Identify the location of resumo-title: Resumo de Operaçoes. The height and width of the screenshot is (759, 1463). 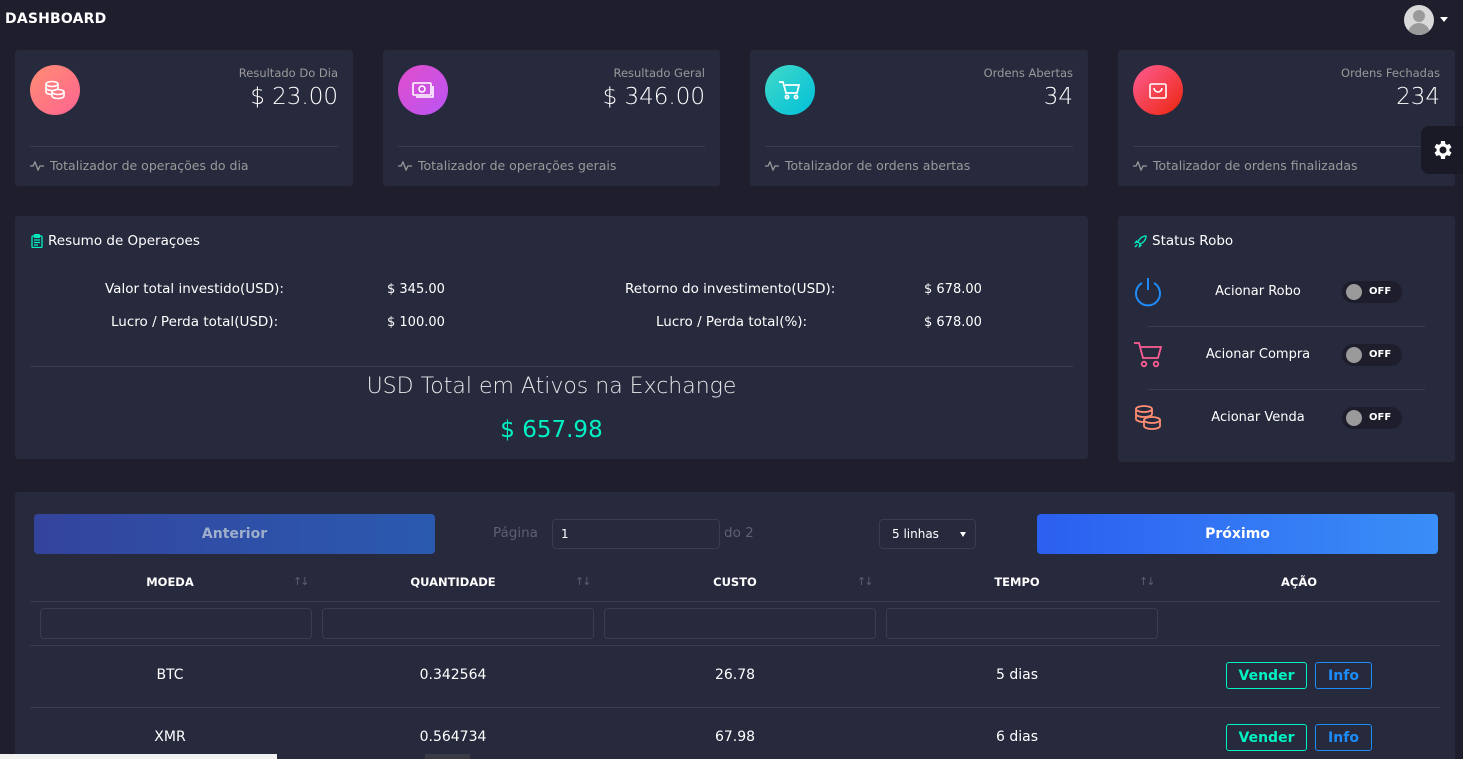
(124, 241).